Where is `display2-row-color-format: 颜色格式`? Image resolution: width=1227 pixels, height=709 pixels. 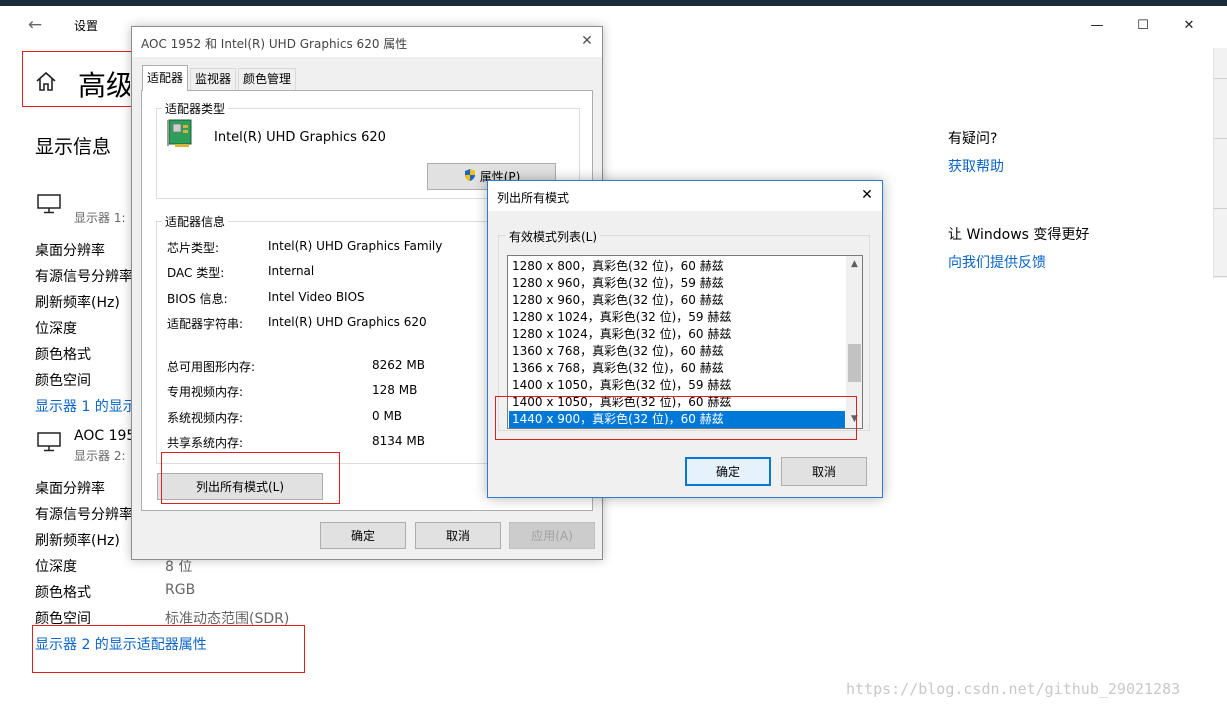
display2-row-color-format: 颜色格式 is located at coordinates (63, 593).